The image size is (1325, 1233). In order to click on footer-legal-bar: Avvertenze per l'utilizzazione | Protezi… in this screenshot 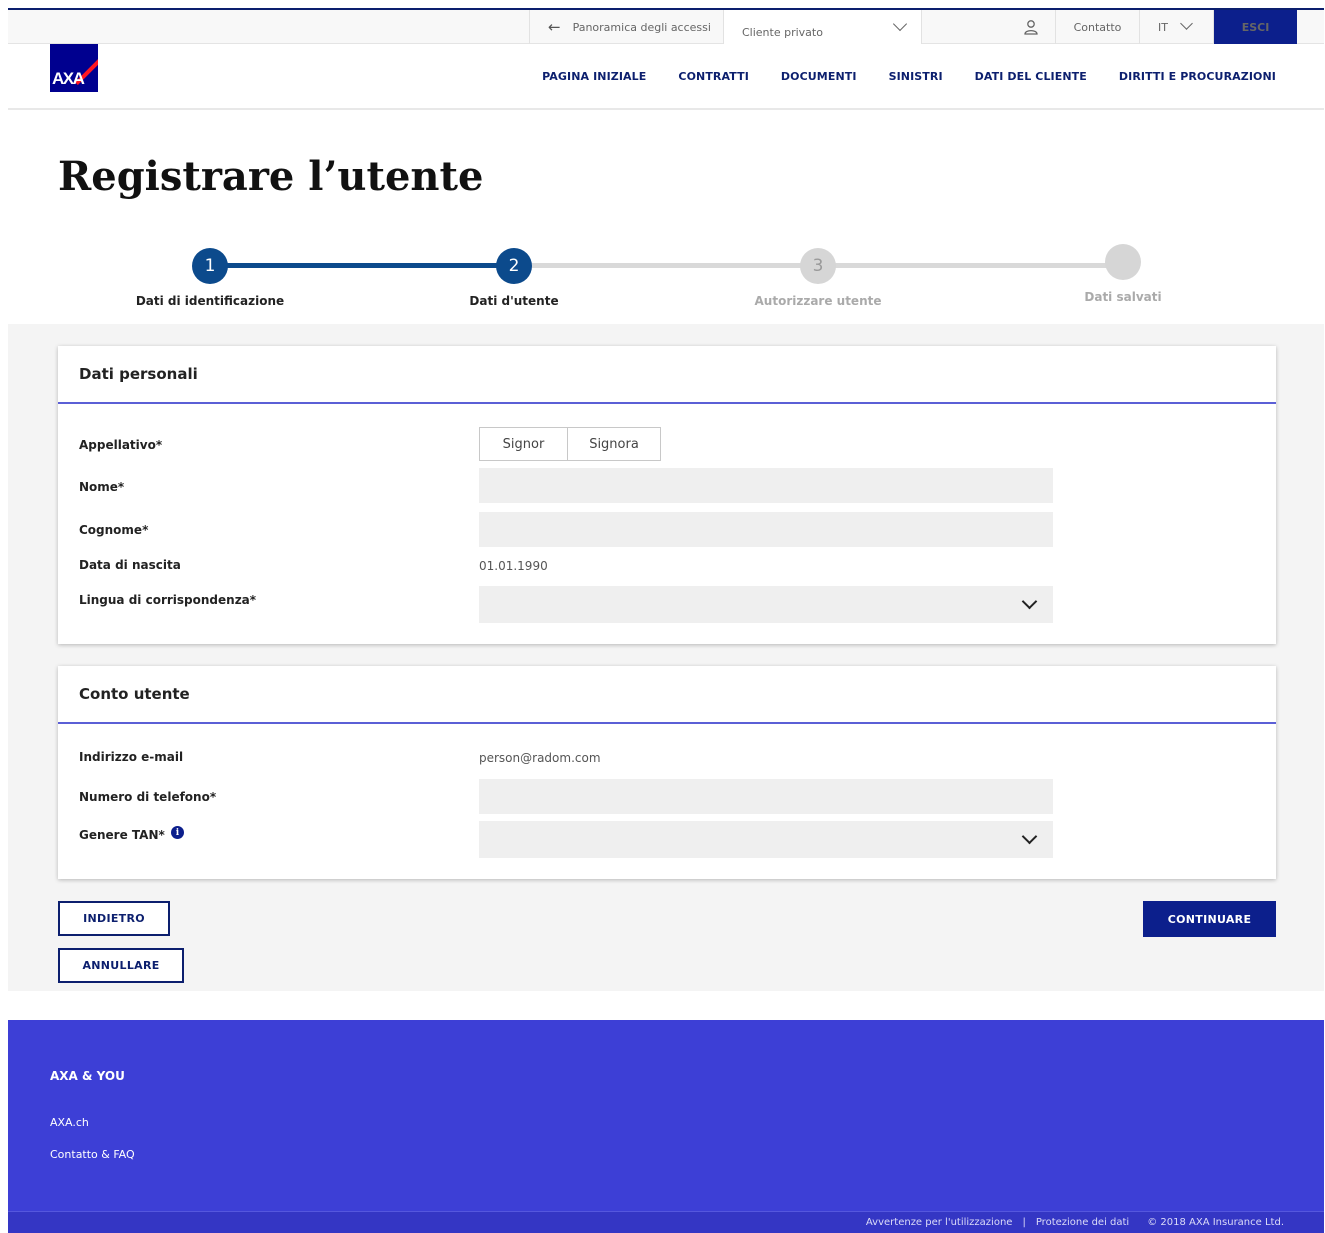, I will do `click(666, 1222)`.